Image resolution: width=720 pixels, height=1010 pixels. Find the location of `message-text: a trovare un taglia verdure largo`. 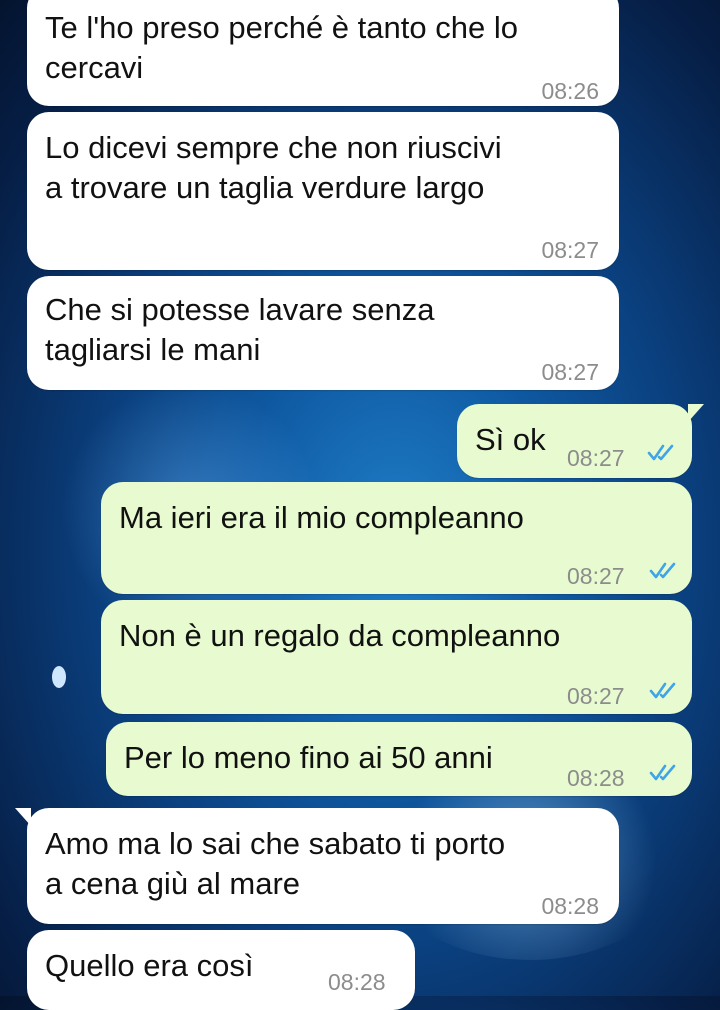

message-text: a trovare un taglia verdure largo is located at coordinates (265, 187).